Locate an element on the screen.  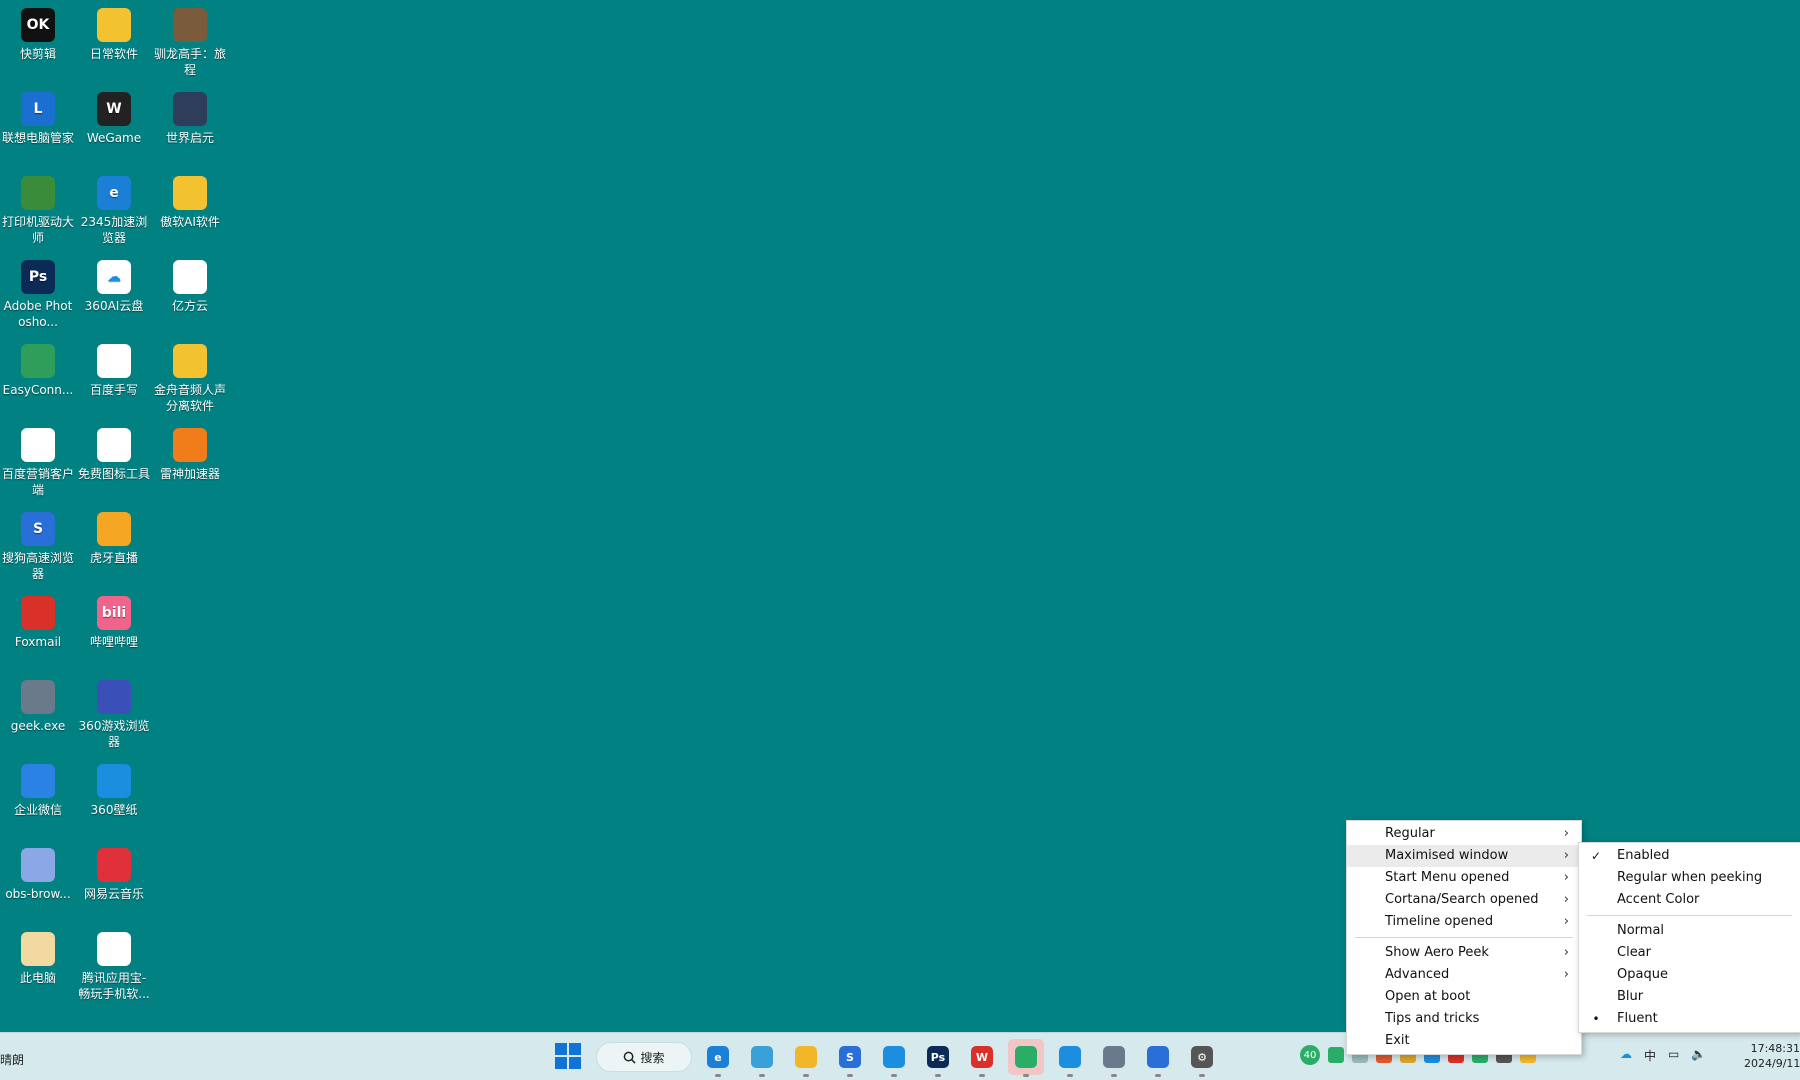
desktop-icon-label: 世界启元 is located at coordinates (189, 138).